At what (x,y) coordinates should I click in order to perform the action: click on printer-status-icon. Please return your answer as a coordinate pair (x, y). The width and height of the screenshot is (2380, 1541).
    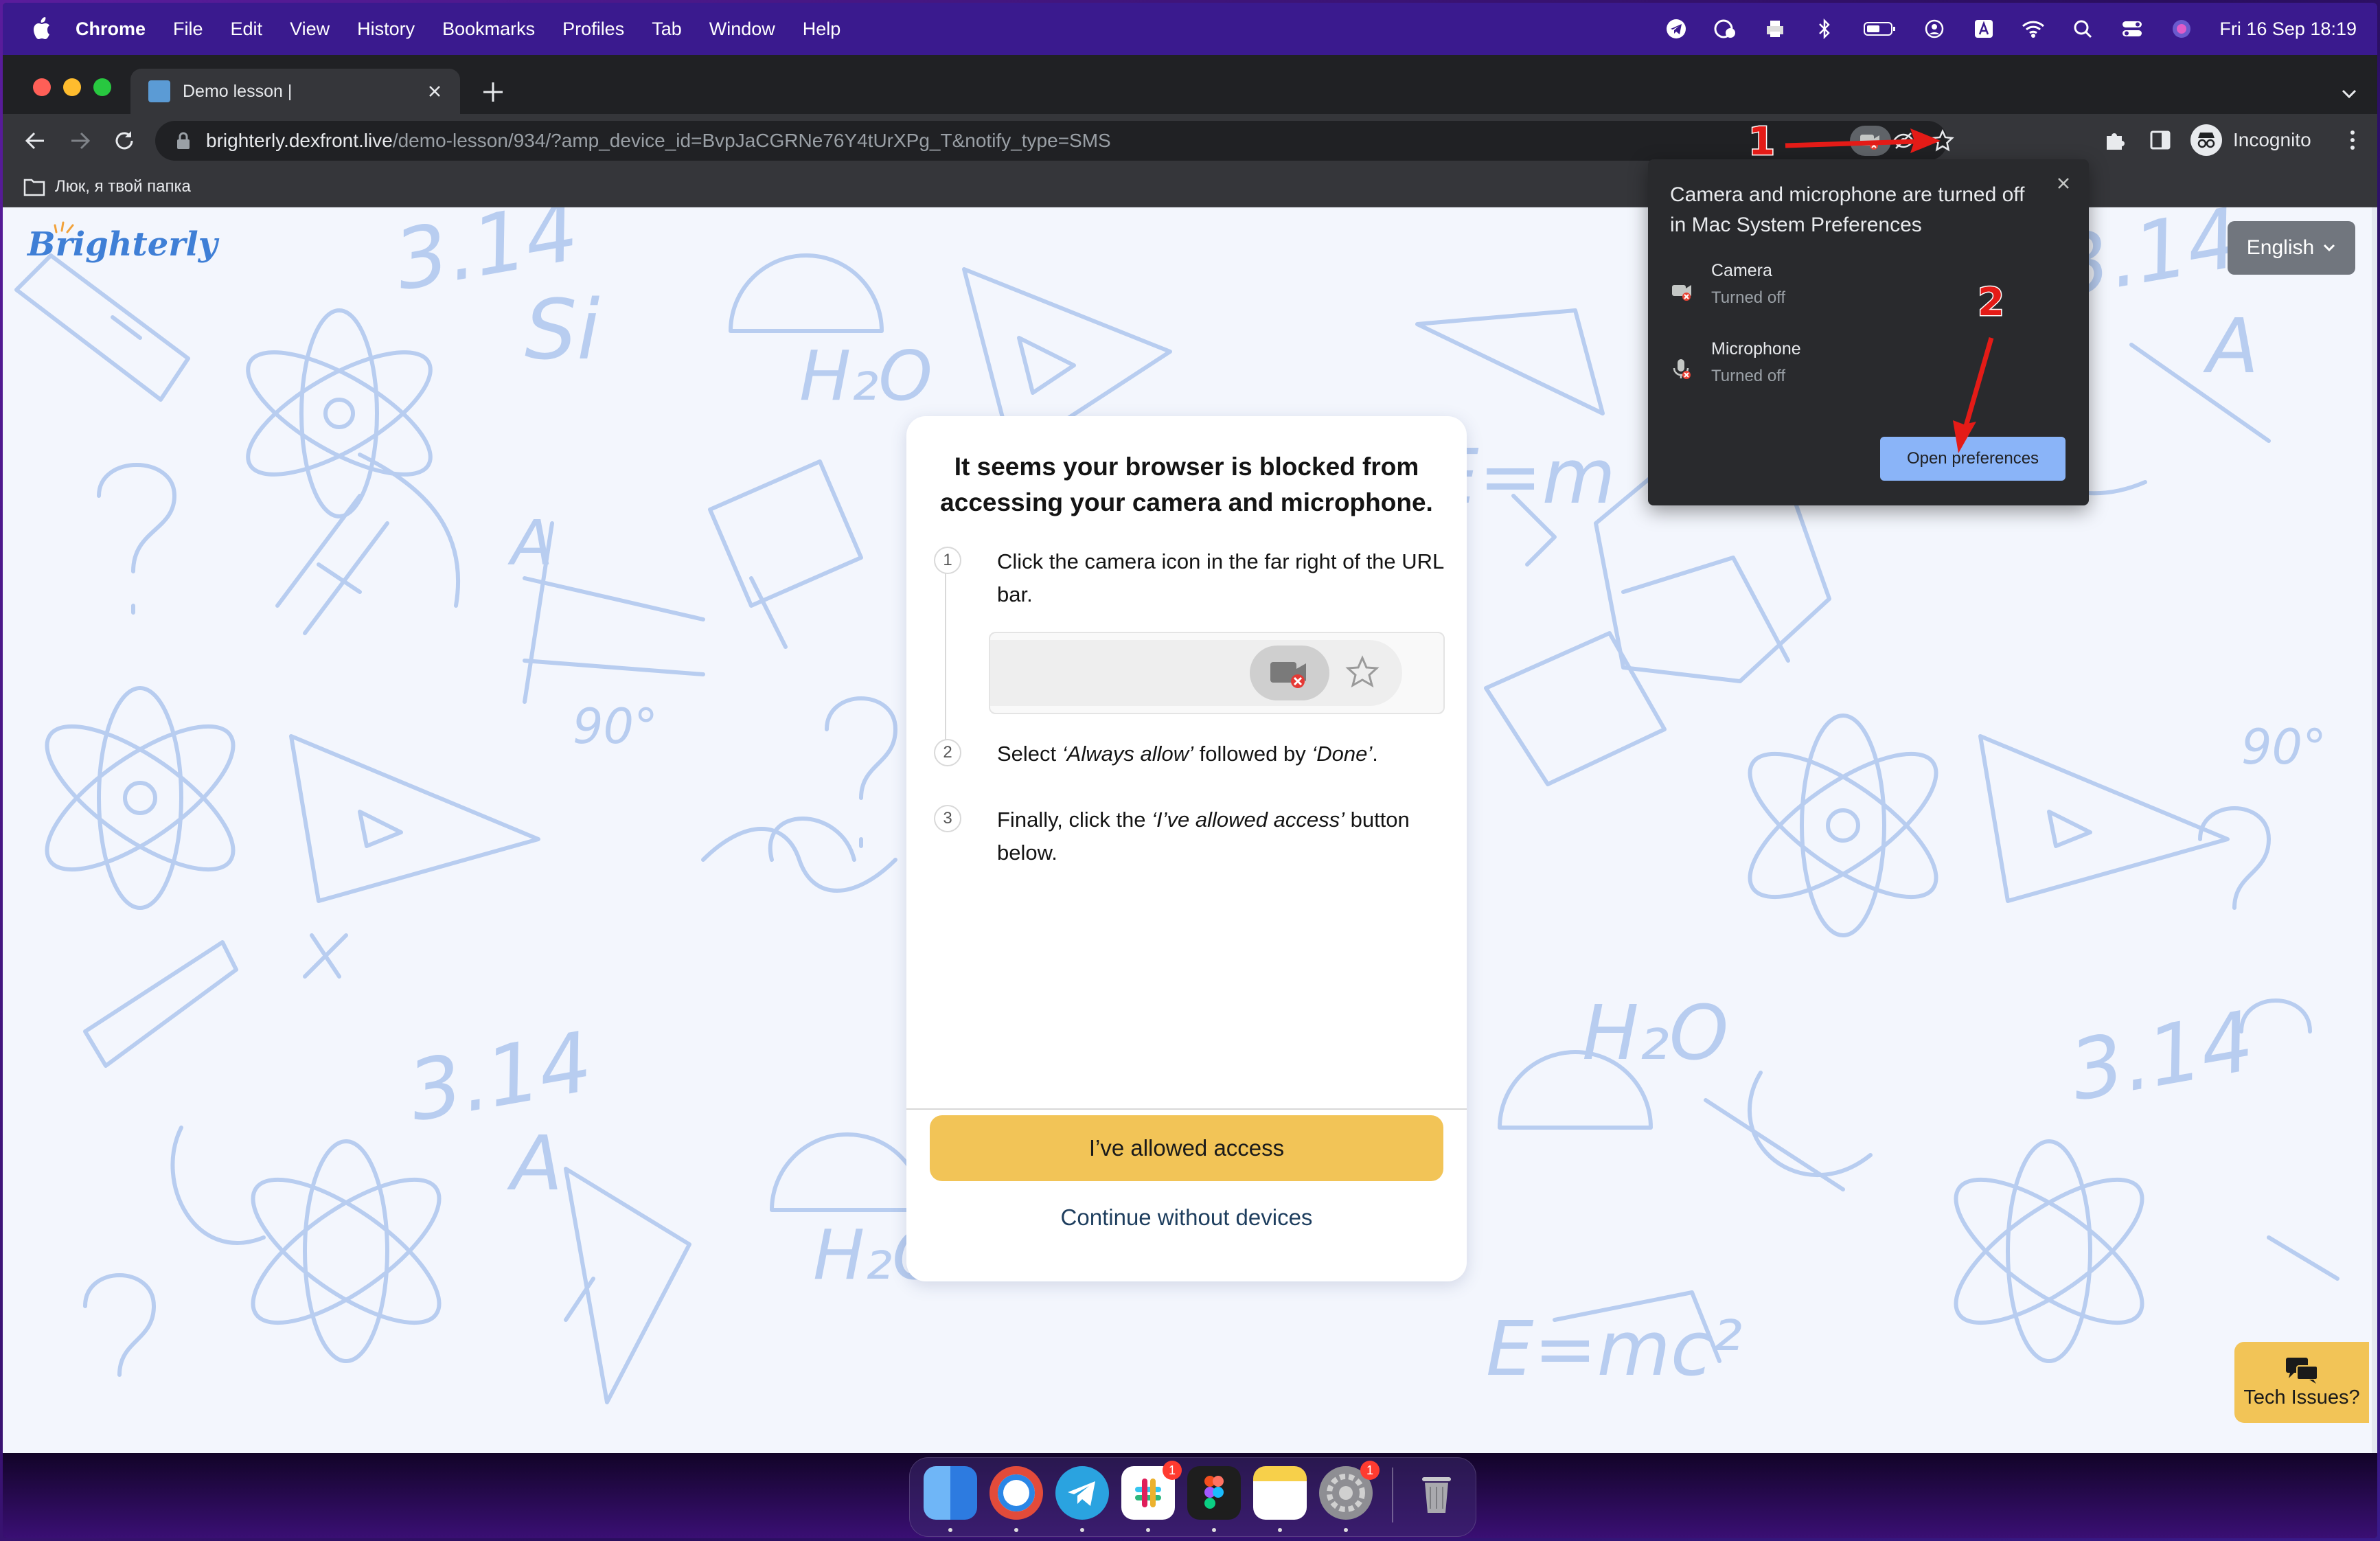
    Looking at the image, I should click on (1775, 29).